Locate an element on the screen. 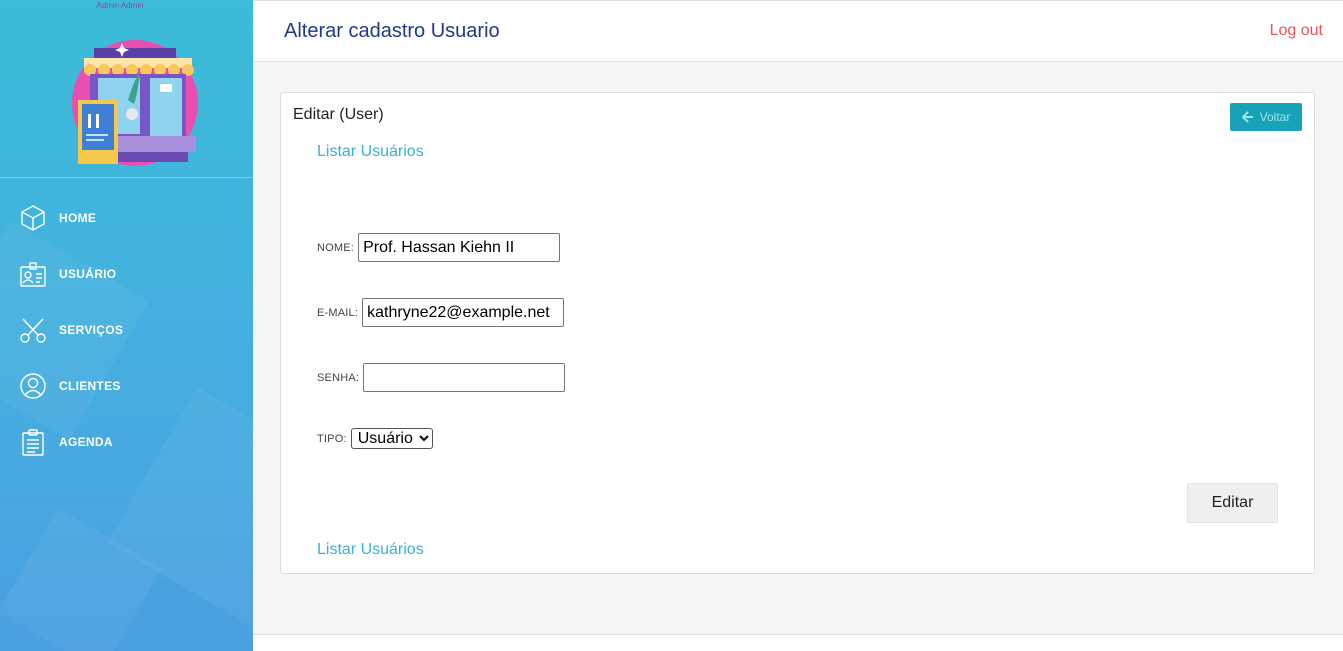 The width and height of the screenshot is (1343, 651). back-button: Voltar is located at coordinates (1266, 117).